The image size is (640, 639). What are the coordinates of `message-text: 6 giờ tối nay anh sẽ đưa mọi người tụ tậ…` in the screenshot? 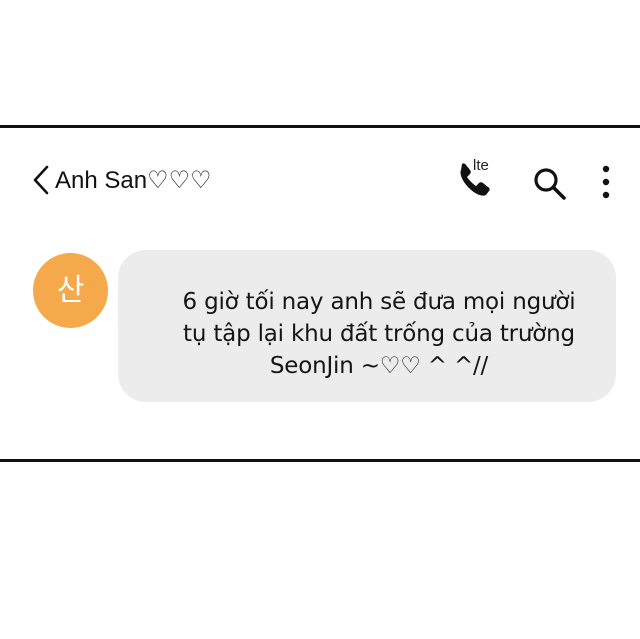 It's located at (379, 334).